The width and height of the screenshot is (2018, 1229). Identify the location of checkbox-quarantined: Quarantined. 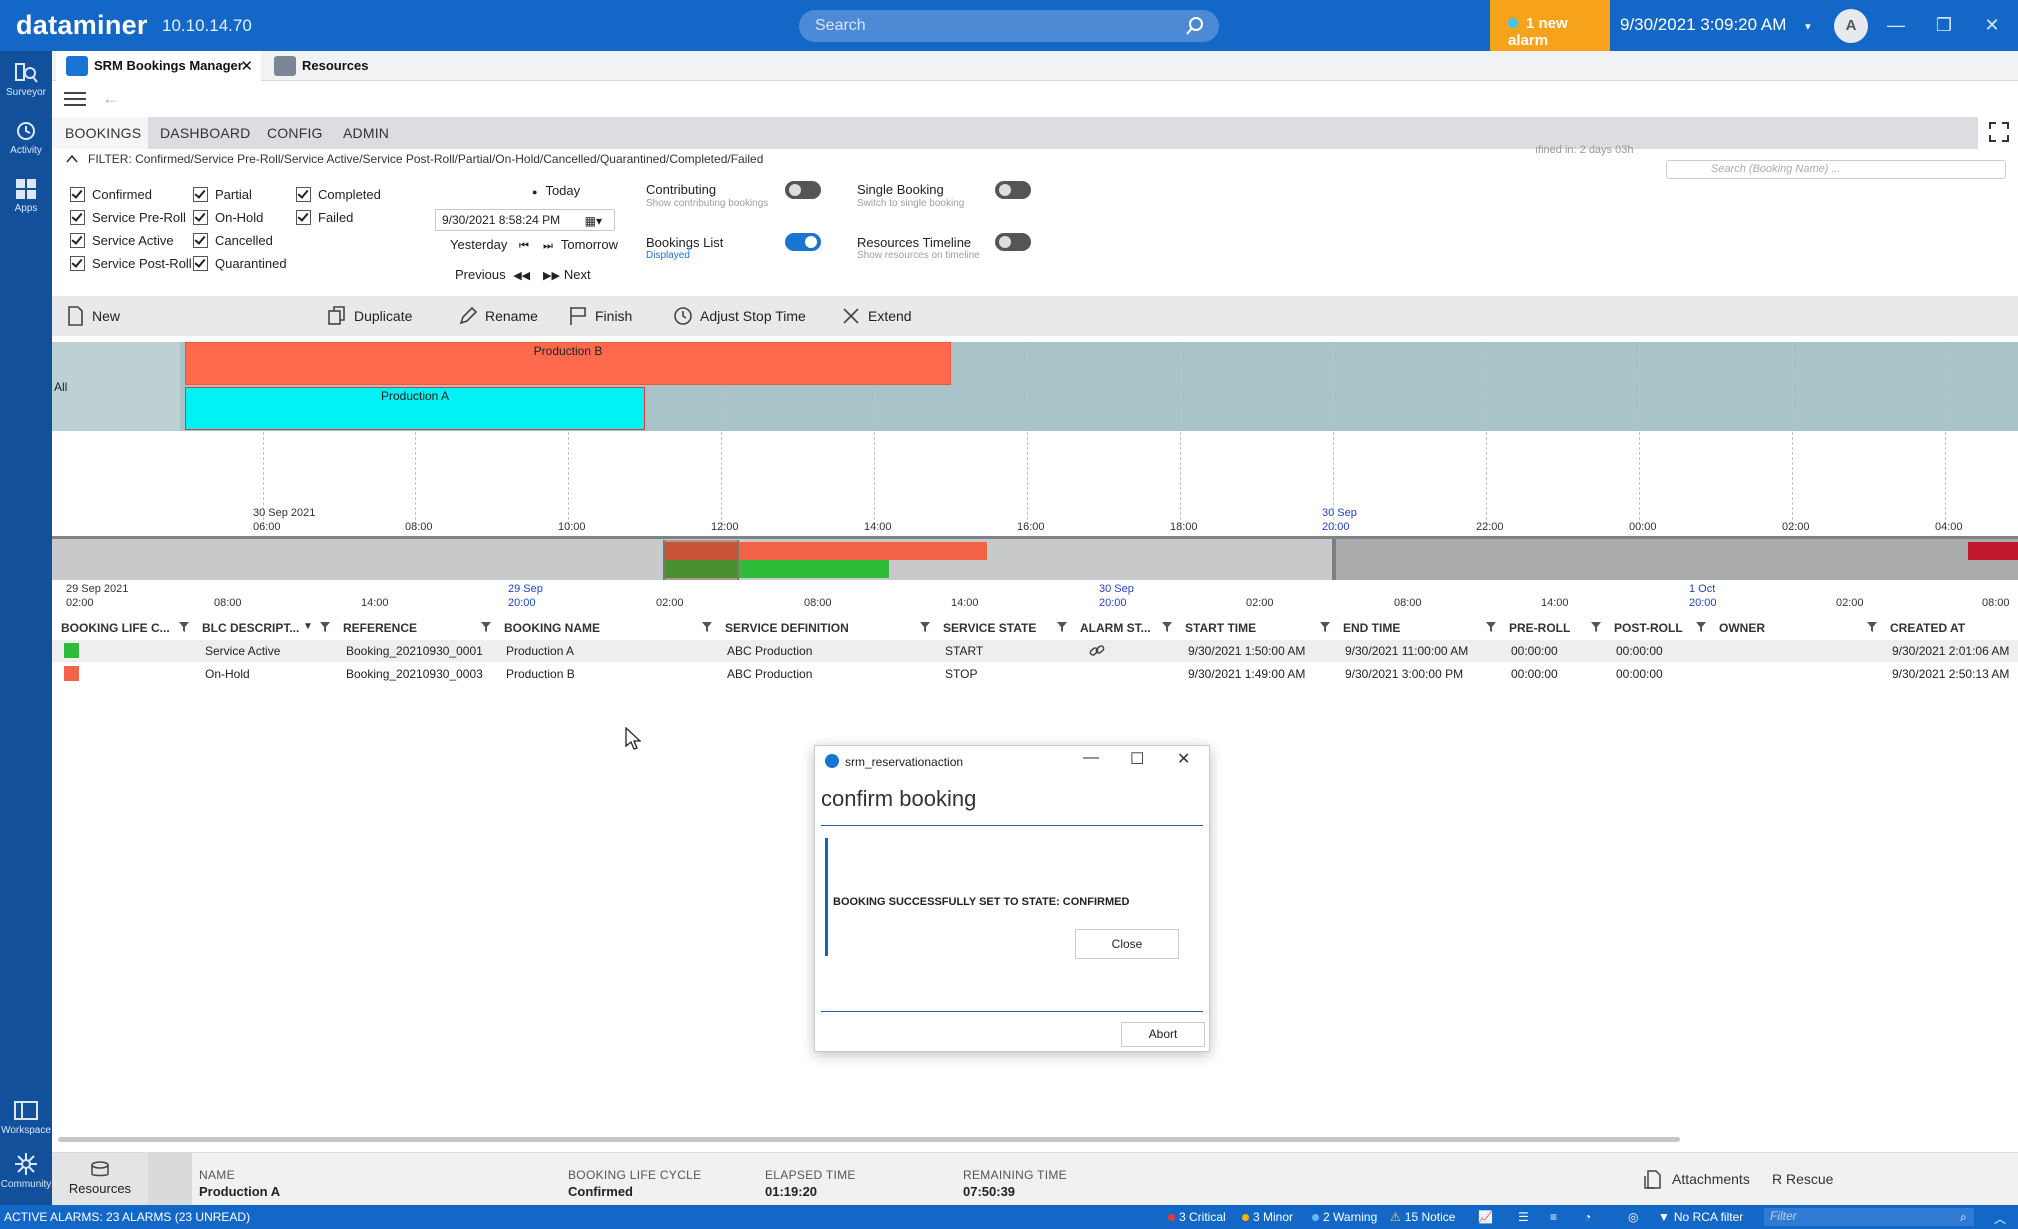
(240, 263).